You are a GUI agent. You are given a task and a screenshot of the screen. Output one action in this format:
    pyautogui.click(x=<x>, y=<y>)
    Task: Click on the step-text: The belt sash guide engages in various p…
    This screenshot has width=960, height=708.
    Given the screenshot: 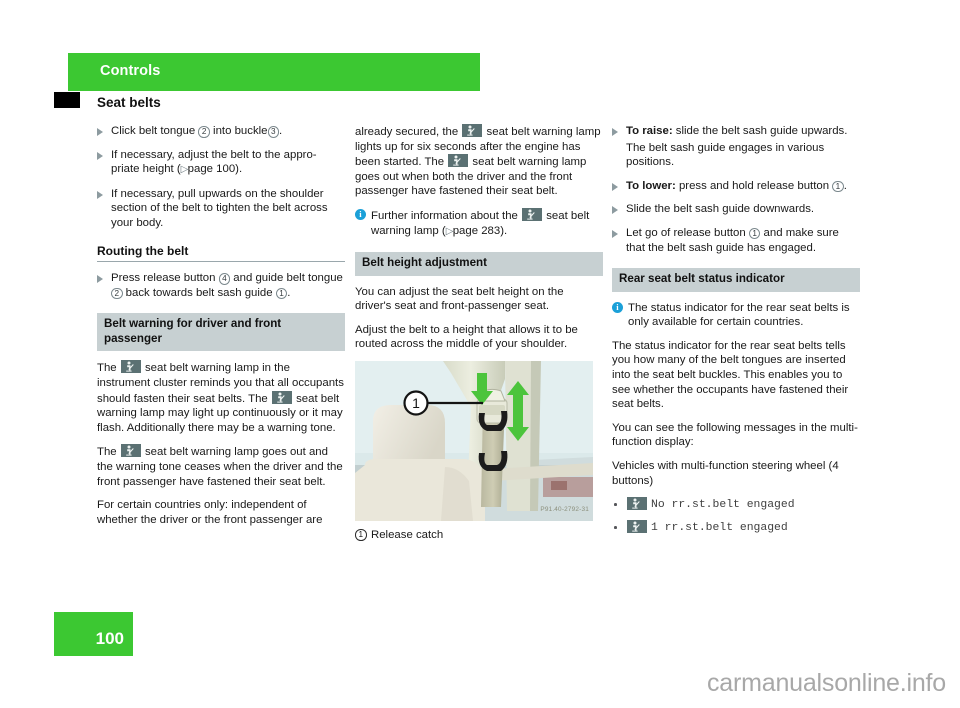 What is the action you would take?
    pyautogui.click(x=725, y=155)
    